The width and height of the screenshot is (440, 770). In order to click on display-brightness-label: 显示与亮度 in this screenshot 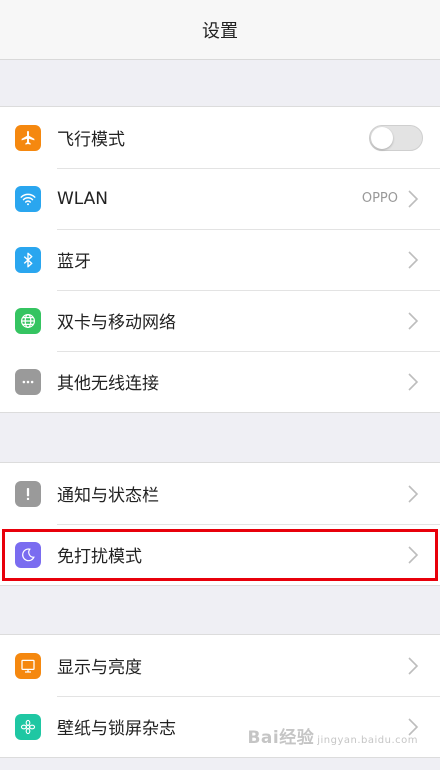, I will do `click(99, 668)`.